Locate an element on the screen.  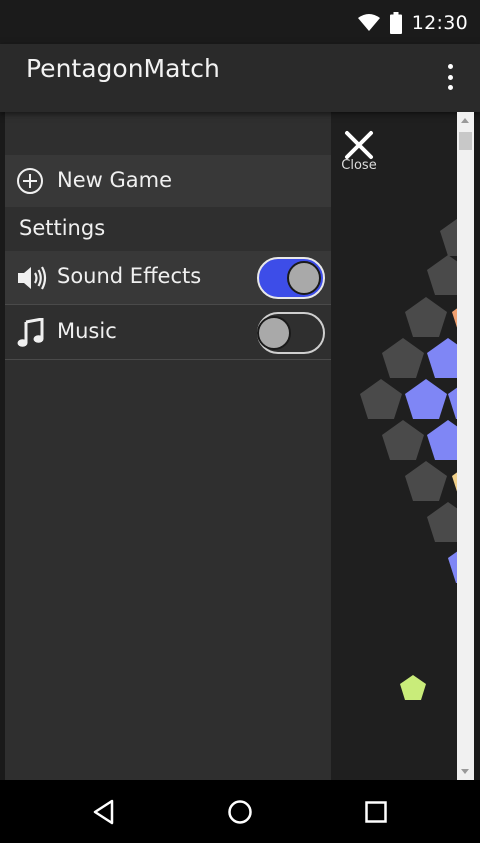
recents-icon is located at coordinates (376, 812).